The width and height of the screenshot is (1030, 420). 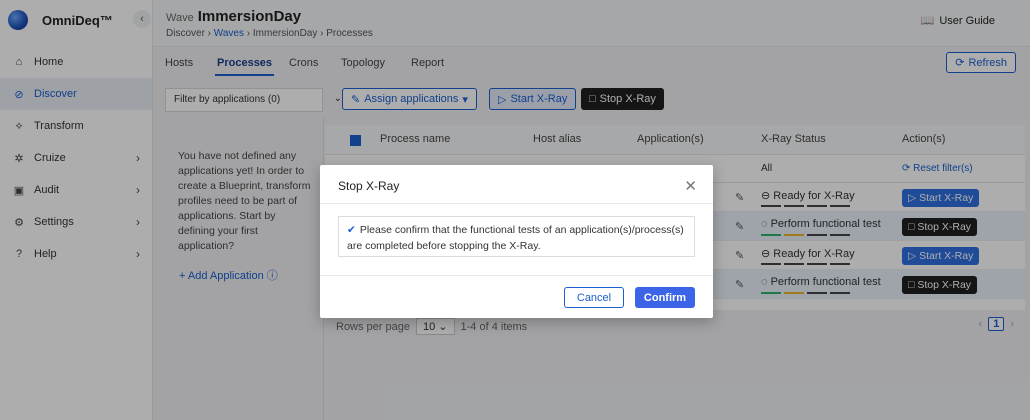 What do you see at coordinates (690, 186) in the screenshot?
I see `close-icon: ✕` at bounding box center [690, 186].